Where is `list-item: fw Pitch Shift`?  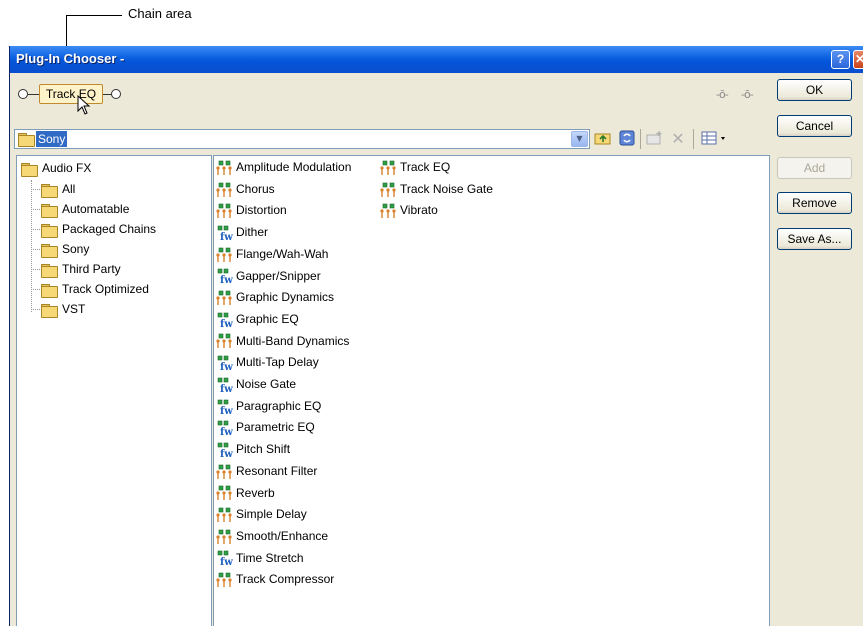
list-item: fw Pitch Shift is located at coordinates (253, 449).